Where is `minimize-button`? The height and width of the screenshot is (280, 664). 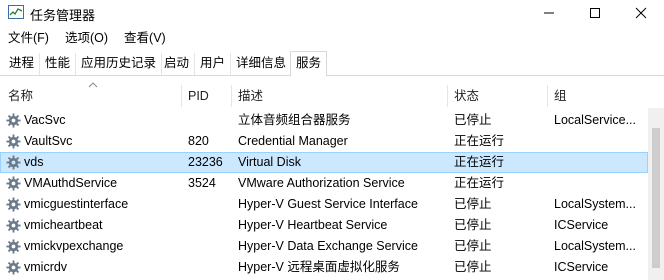
minimize-button is located at coordinates (549, 13).